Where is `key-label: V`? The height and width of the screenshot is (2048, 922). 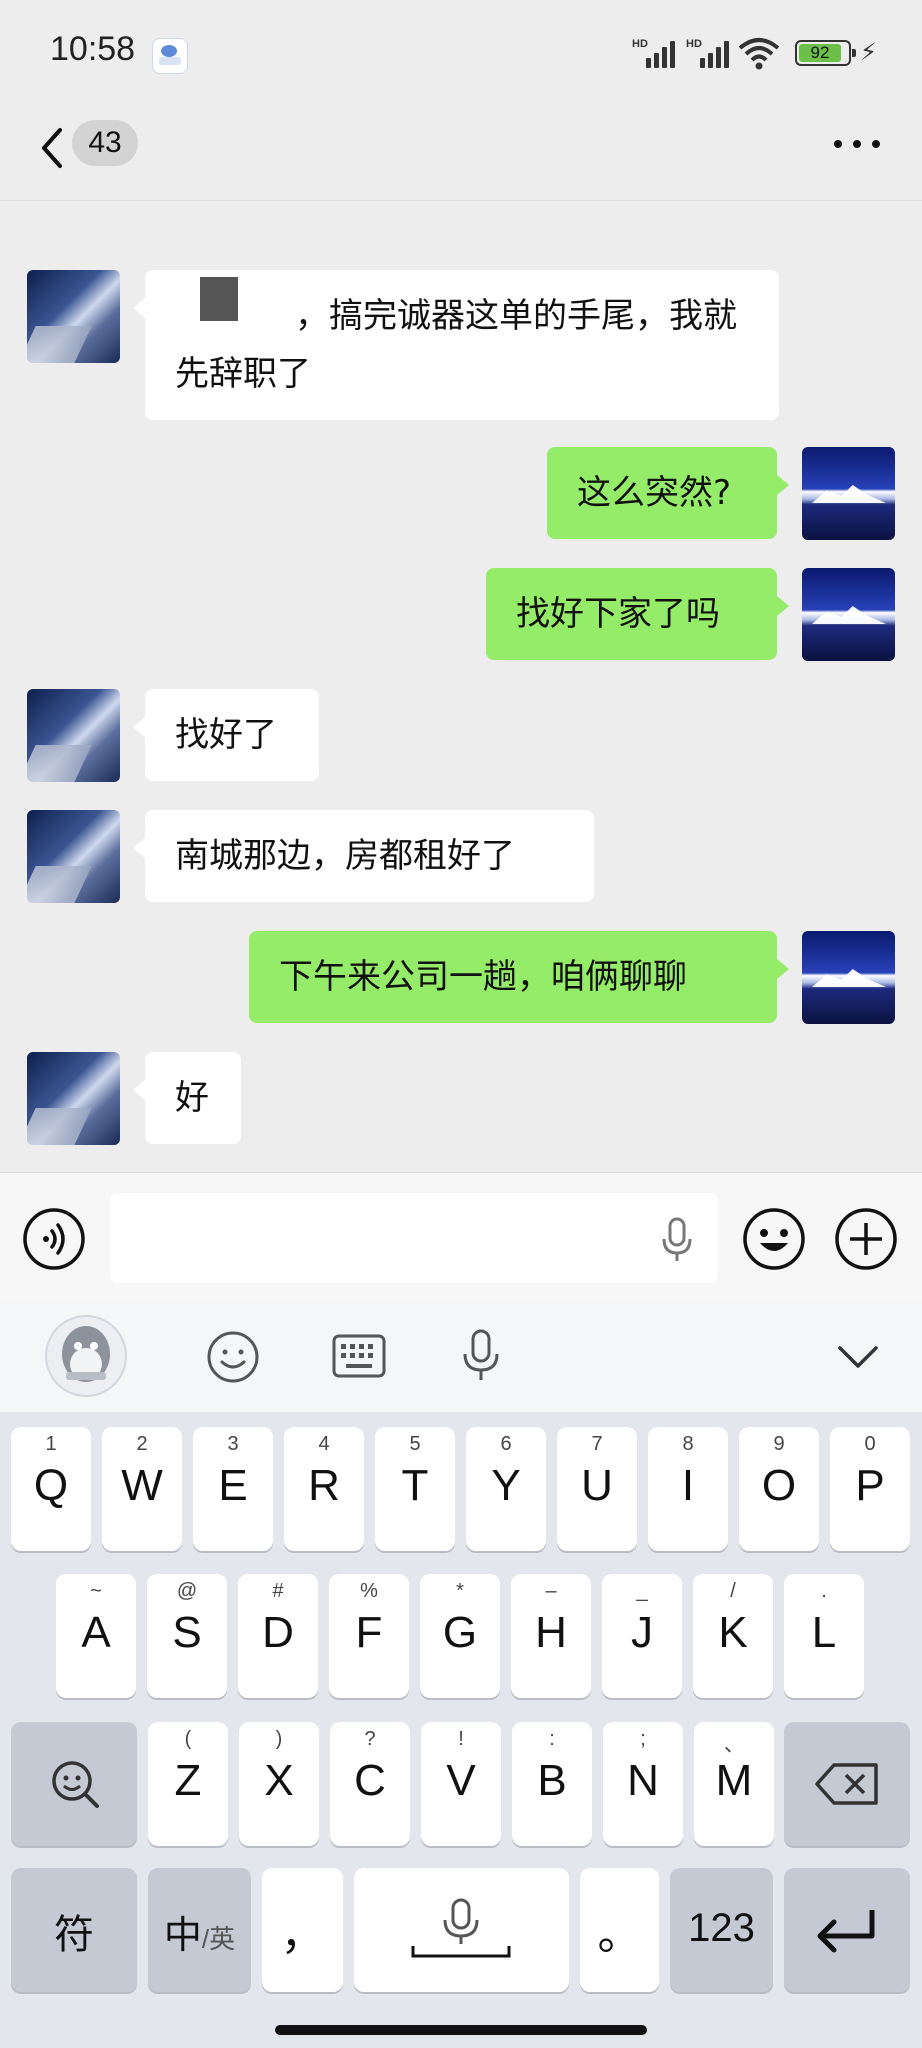
key-label: V is located at coordinates (461, 1780).